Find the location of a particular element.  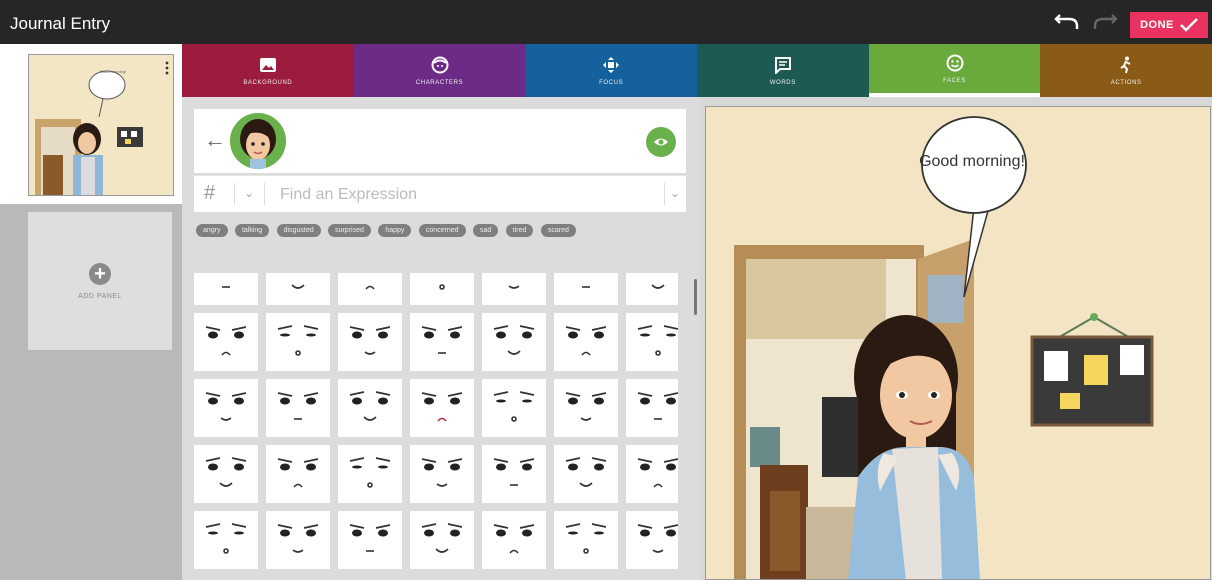

thumbnail-bubble-text: Good morning! is located at coordinates (113, 71).